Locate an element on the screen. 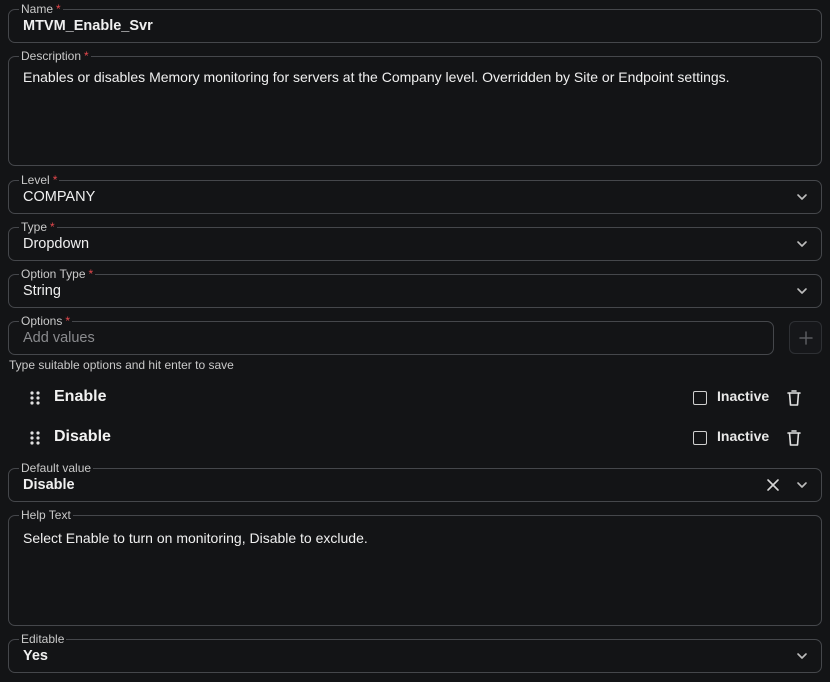 The image size is (830, 682). option-label: Enable is located at coordinates (80, 396).